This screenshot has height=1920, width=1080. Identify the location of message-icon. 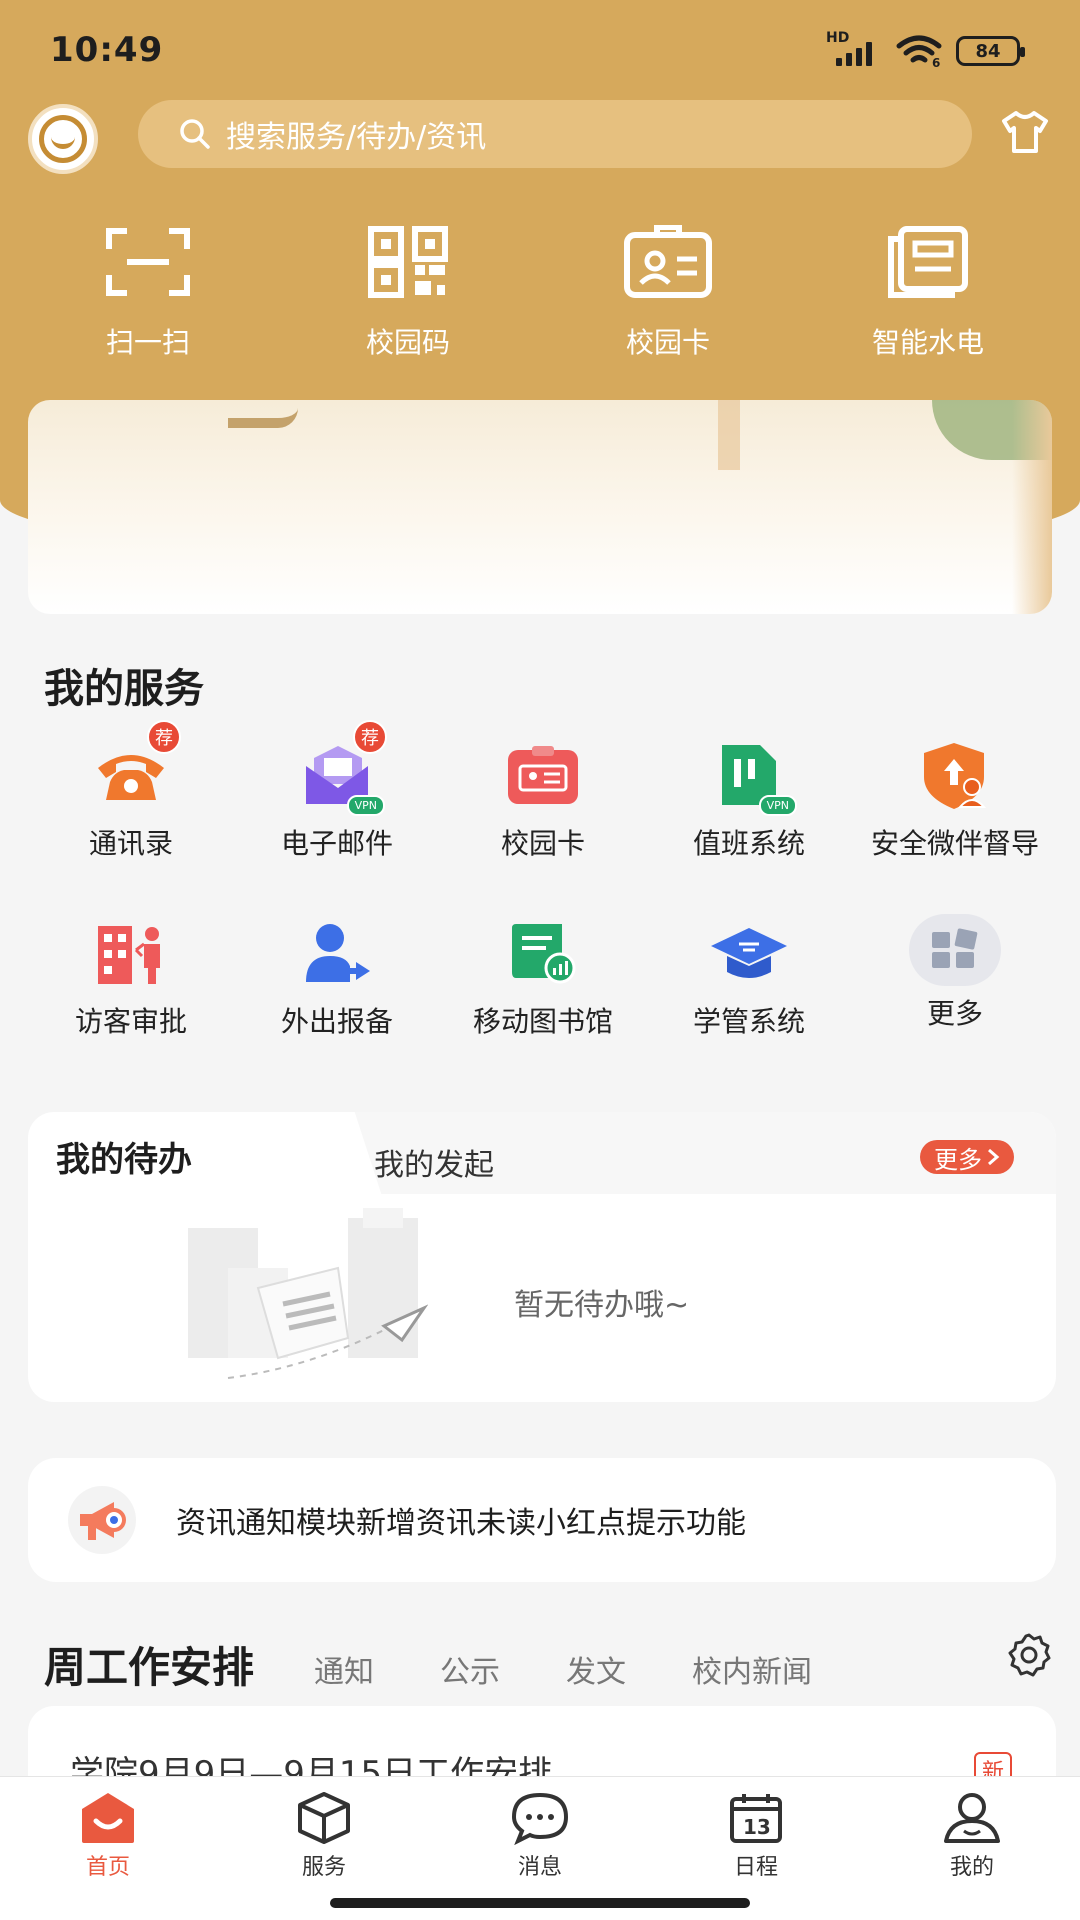
(540, 1818).